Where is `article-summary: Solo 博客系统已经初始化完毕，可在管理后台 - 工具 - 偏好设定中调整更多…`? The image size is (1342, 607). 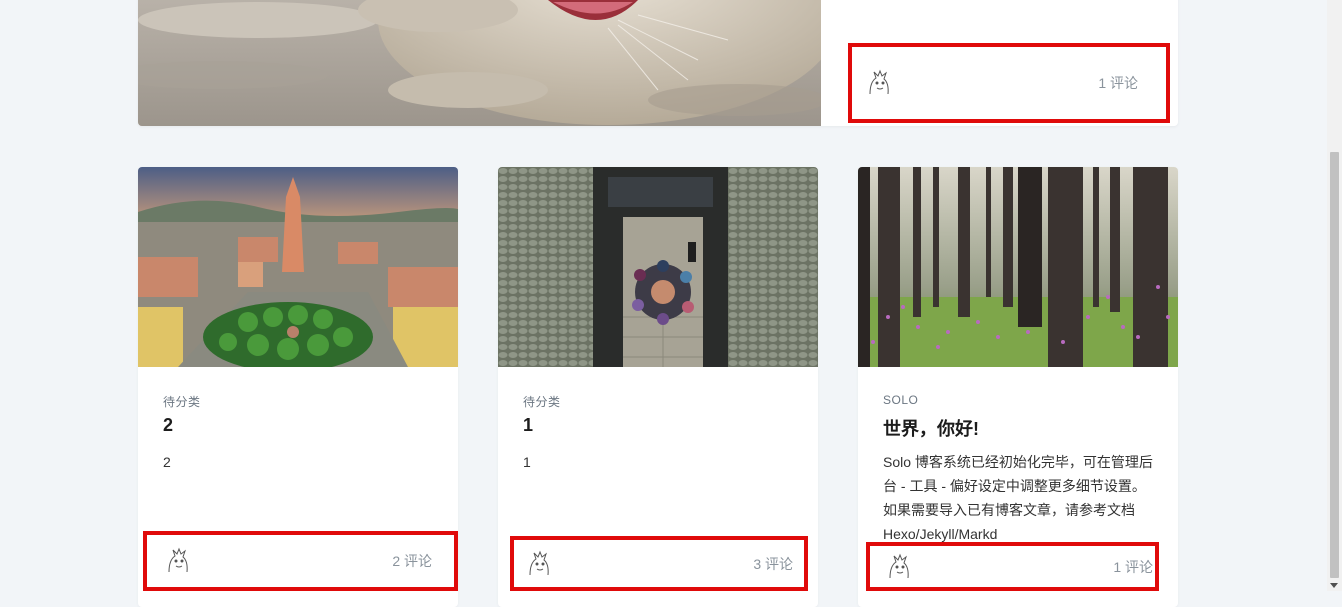 article-summary: Solo 博客系统已经初始化完毕，可在管理后台 - 工具 - 偏好设定中调整更多… is located at coordinates (1018, 498).